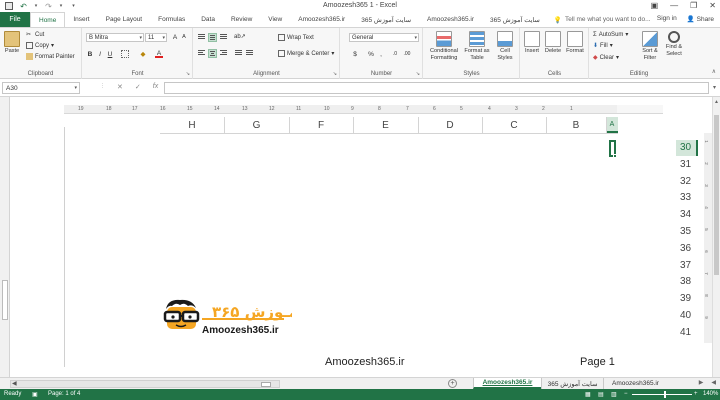 This screenshot has width=720, height=400. Describe the element at coordinates (171, 19) in the screenshot. I see `tab-formulas: Formulas` at that location.